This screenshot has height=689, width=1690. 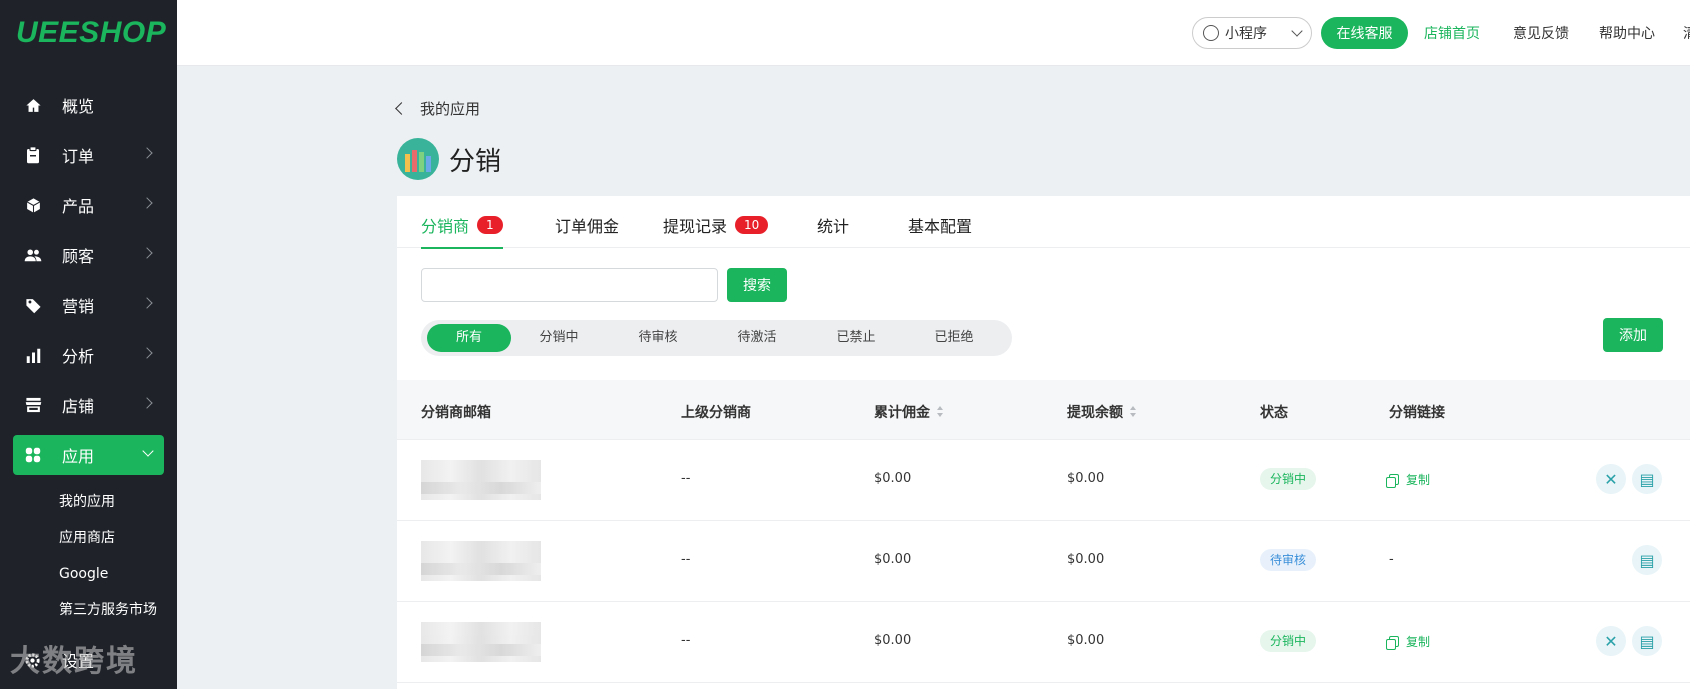 What do you see at coordinates (569, 285) in the screenshot?
I see `search-input` at bounding box center [569, 285].